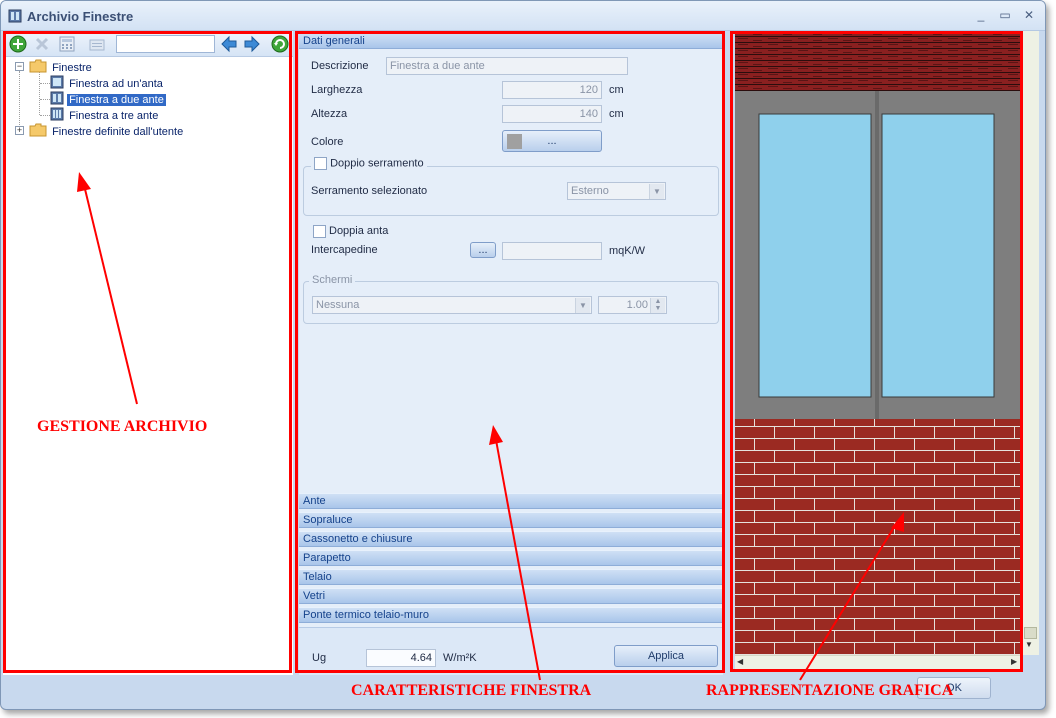  I want to click on doppia-anta-label: Doppia anta, so click(359, 231).